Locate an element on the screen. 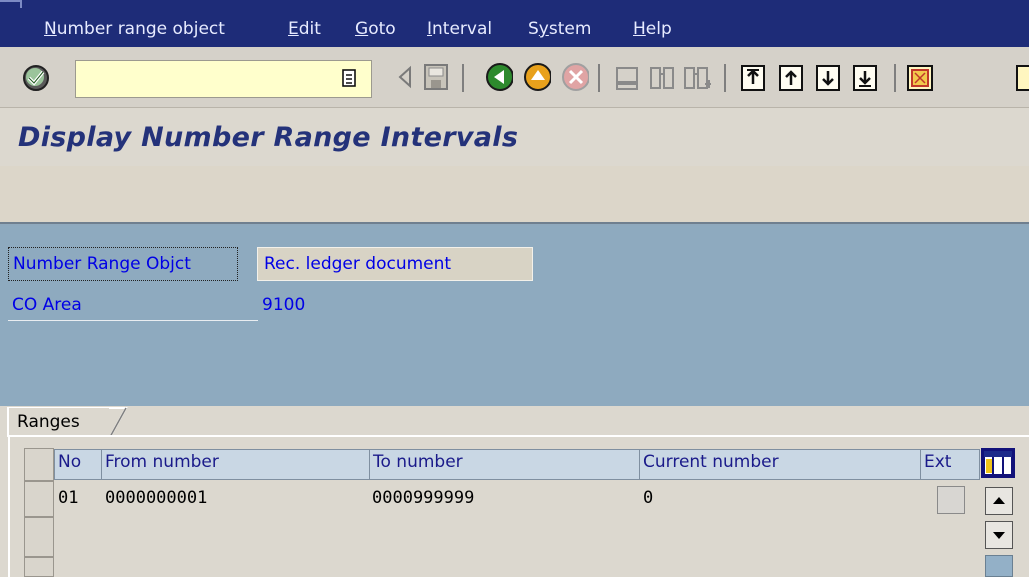  menu-help: Help is located at coordinates (652, 29).